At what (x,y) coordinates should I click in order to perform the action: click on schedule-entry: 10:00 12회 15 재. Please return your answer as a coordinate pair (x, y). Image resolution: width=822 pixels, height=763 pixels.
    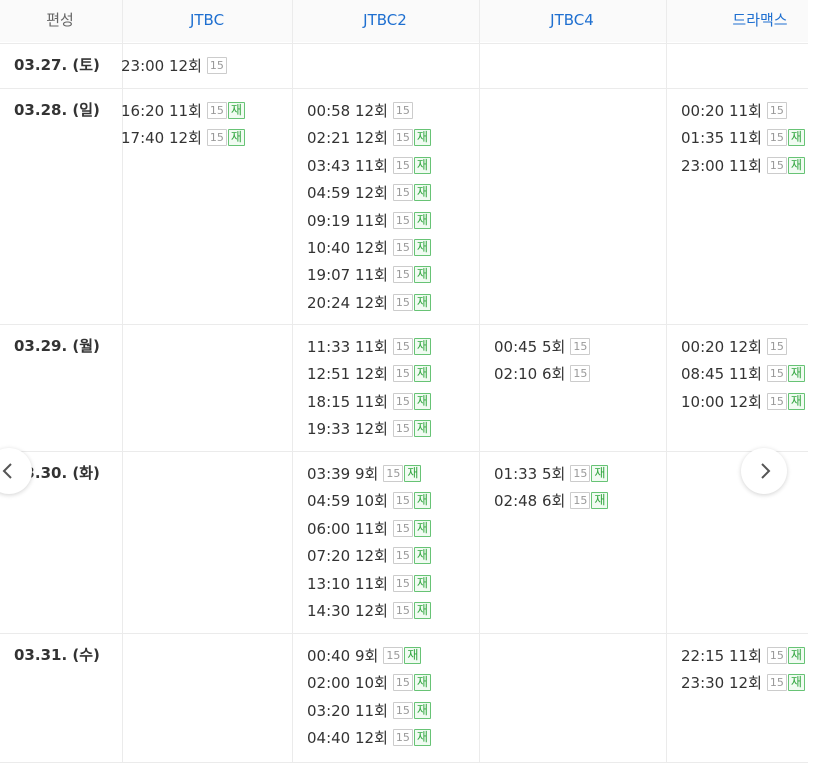
    Looking at the image, I should click on (743, 401).